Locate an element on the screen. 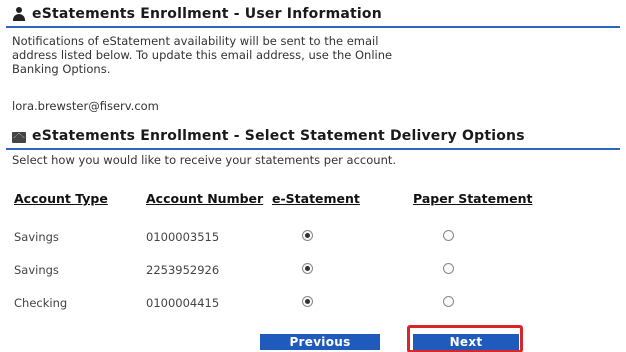  header-account-type: Account Type is located at coordinates (61, 198).